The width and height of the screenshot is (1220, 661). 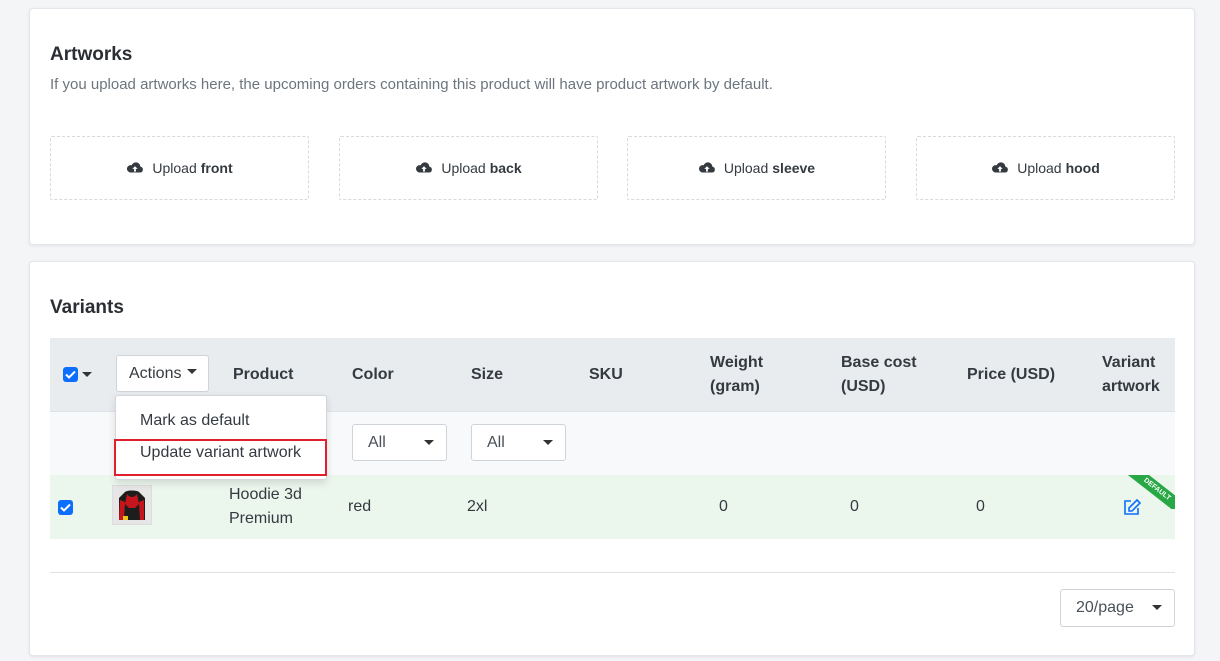 I want to click on actions-label: Actions, so click(x=155, y=373).